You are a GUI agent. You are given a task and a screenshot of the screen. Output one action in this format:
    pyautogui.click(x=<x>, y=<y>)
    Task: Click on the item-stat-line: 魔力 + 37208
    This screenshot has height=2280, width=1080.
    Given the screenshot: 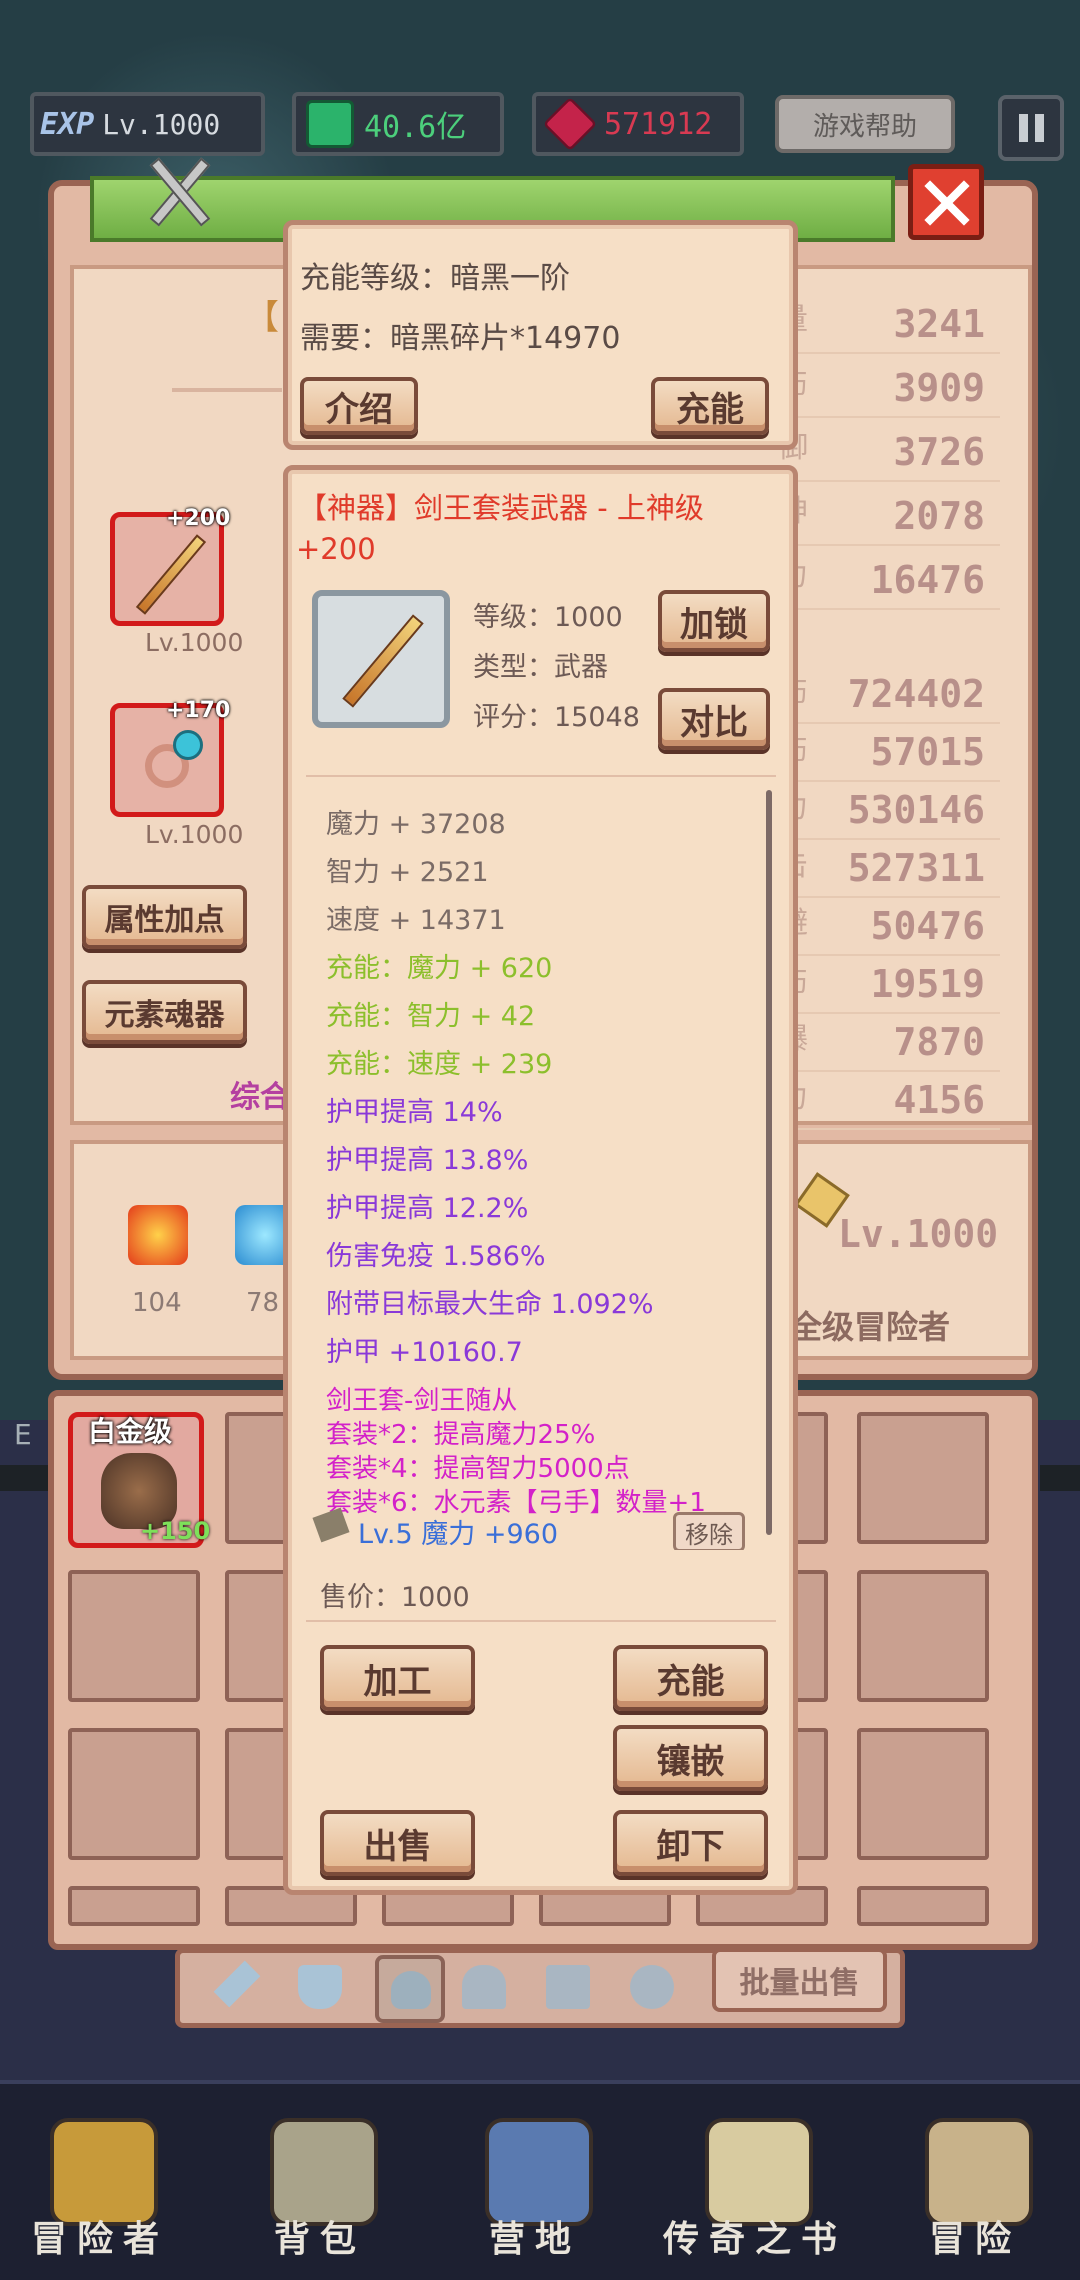 What is the action you would take?
    pyautogui.click(x=416, y=824)
    